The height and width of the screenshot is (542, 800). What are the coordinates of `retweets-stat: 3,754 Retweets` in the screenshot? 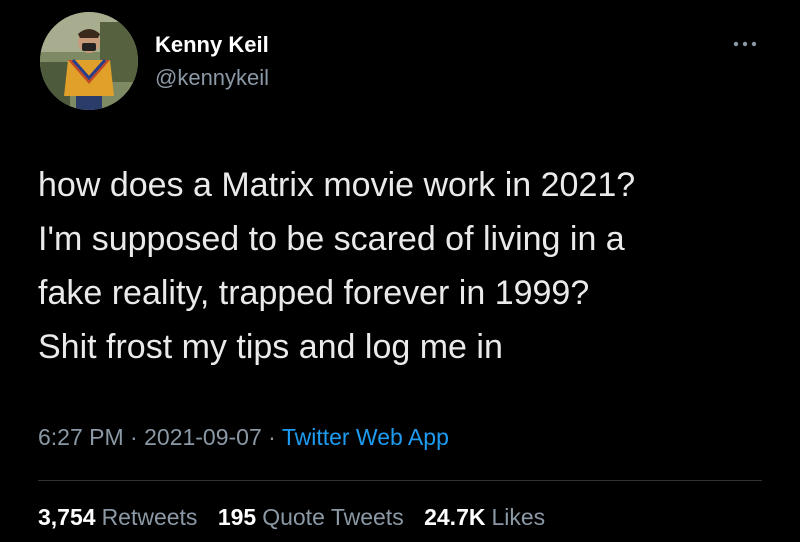 It's located at (117, 517).